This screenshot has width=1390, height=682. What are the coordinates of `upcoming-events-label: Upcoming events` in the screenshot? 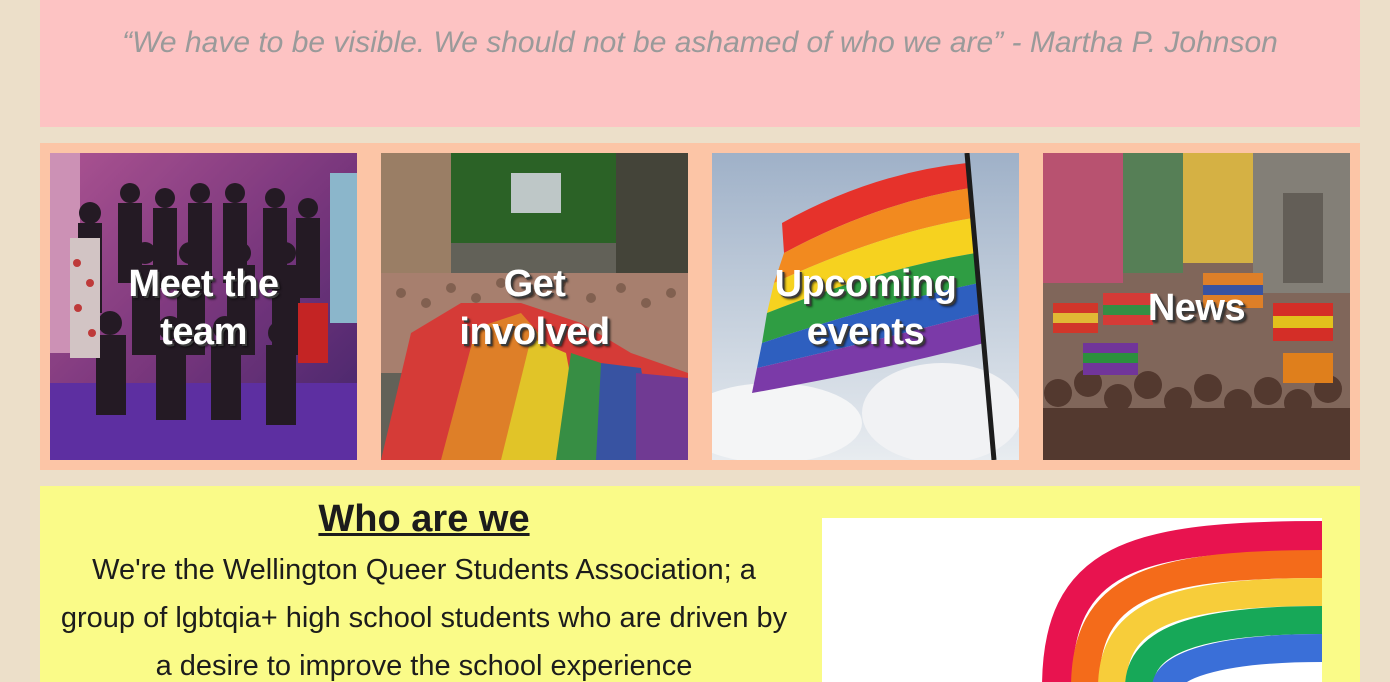 It's located at (865, 308).